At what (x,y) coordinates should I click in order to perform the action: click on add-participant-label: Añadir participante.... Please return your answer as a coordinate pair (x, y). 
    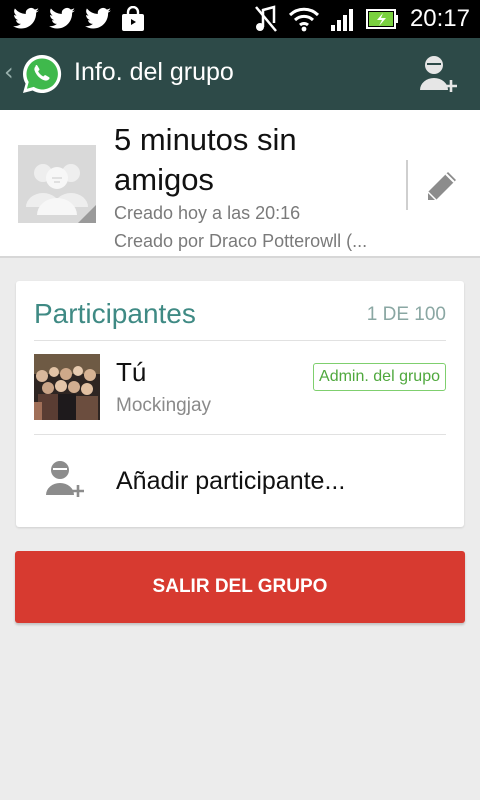
    Looking at the image, I should click on (231, 481).